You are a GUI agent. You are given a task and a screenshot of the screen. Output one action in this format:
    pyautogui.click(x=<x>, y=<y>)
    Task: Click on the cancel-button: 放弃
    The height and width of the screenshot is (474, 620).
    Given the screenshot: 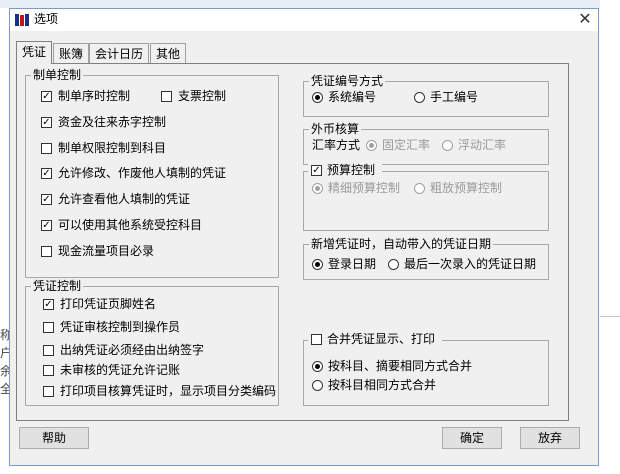 What is the action you would take?
    pyautogui.click(x=550, y=438)
    